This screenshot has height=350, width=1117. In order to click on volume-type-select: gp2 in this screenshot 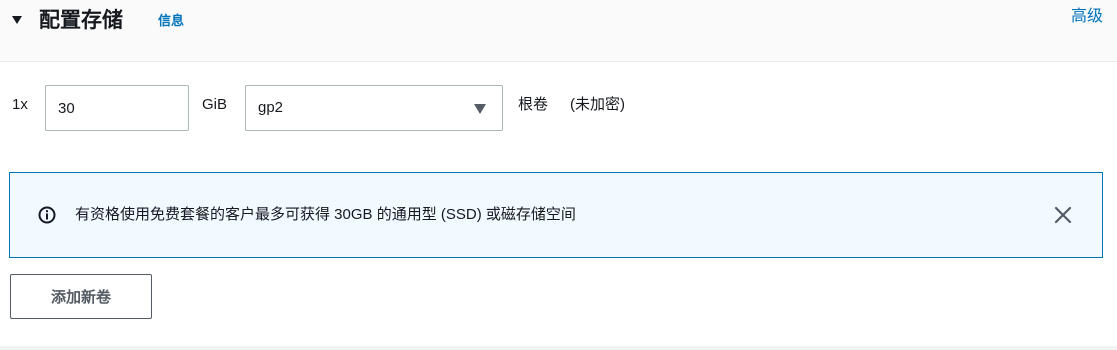, I will do `click(374, 108)`.